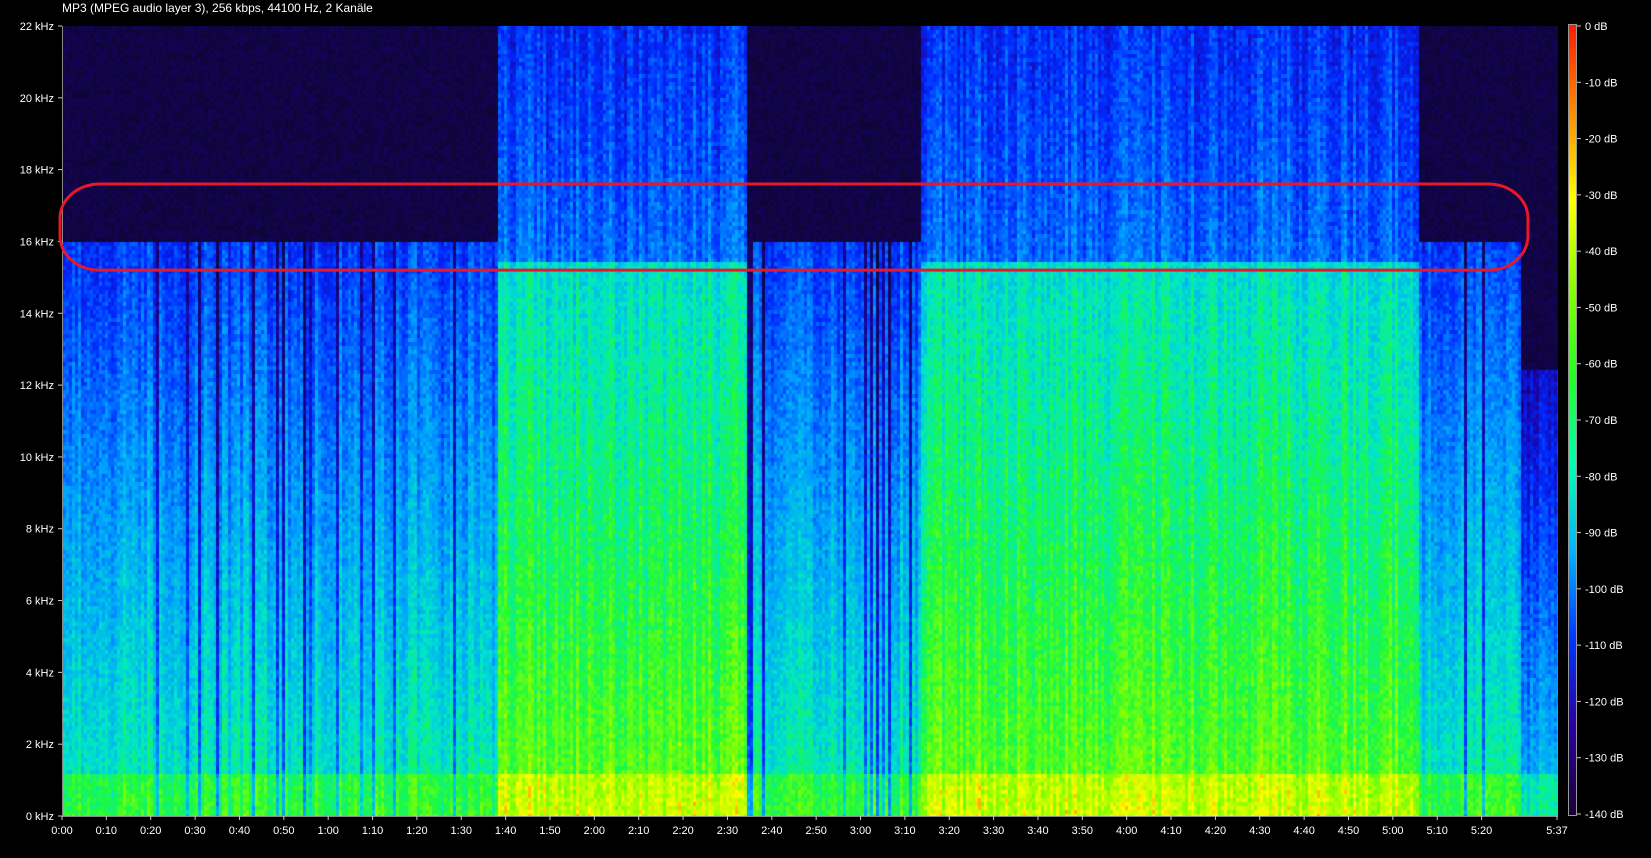 The width and height of the screenshot is (1651, 858). What do you see at coordinates (1601, 83) in the screenshot?
I see `colorbar-tick-label: -10 dB` at bounding box center [1601, 83].